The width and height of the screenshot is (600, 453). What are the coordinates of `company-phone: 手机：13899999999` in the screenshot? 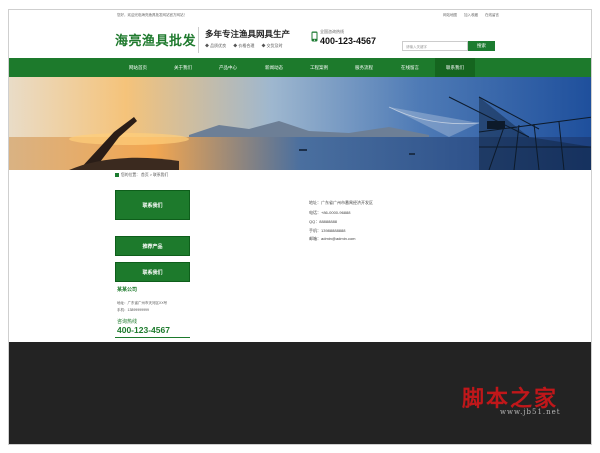 It's located at (133, 310).